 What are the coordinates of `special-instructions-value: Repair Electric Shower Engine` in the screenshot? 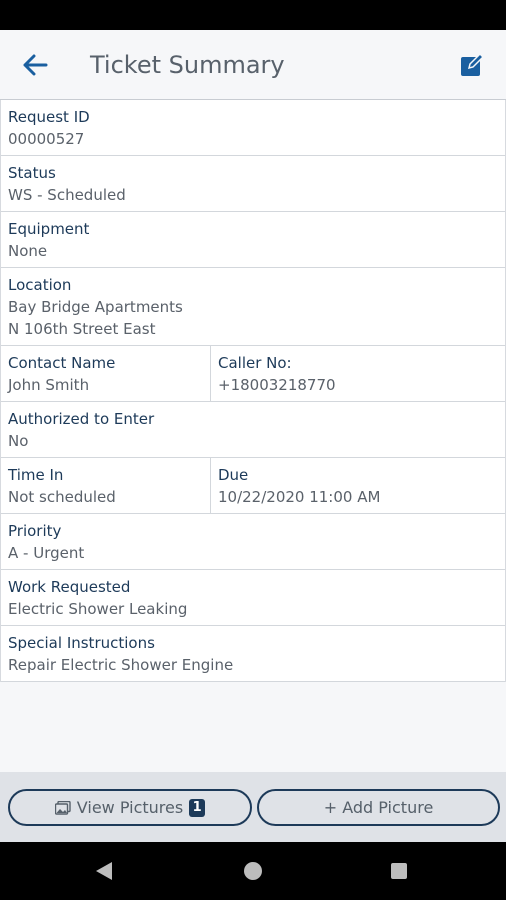 It's located at (121, 665).